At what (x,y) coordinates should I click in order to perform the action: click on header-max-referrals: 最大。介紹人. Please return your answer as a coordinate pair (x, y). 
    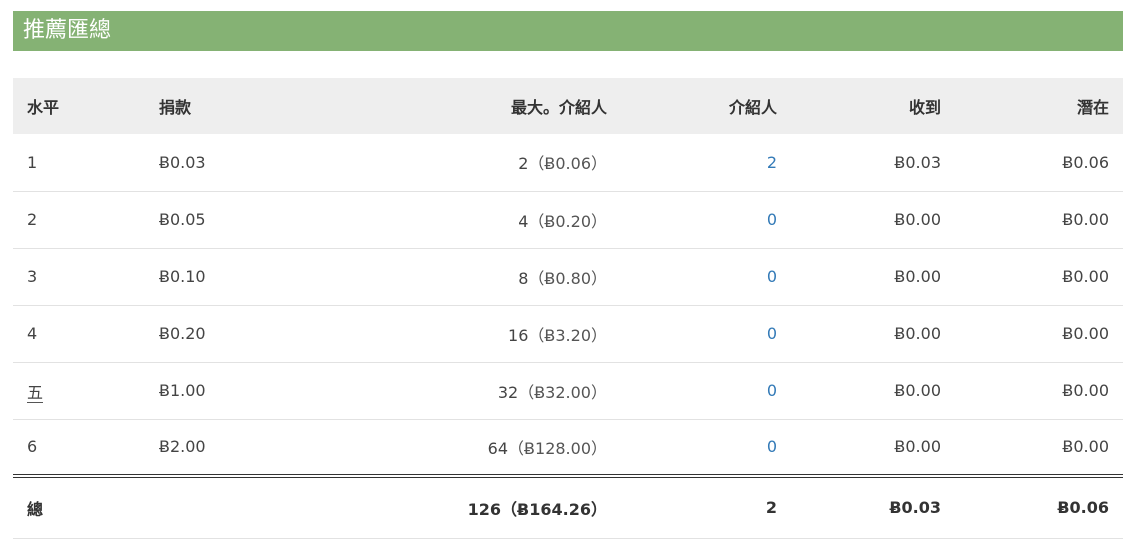
    Looking at the image, I should click on (558, 107).